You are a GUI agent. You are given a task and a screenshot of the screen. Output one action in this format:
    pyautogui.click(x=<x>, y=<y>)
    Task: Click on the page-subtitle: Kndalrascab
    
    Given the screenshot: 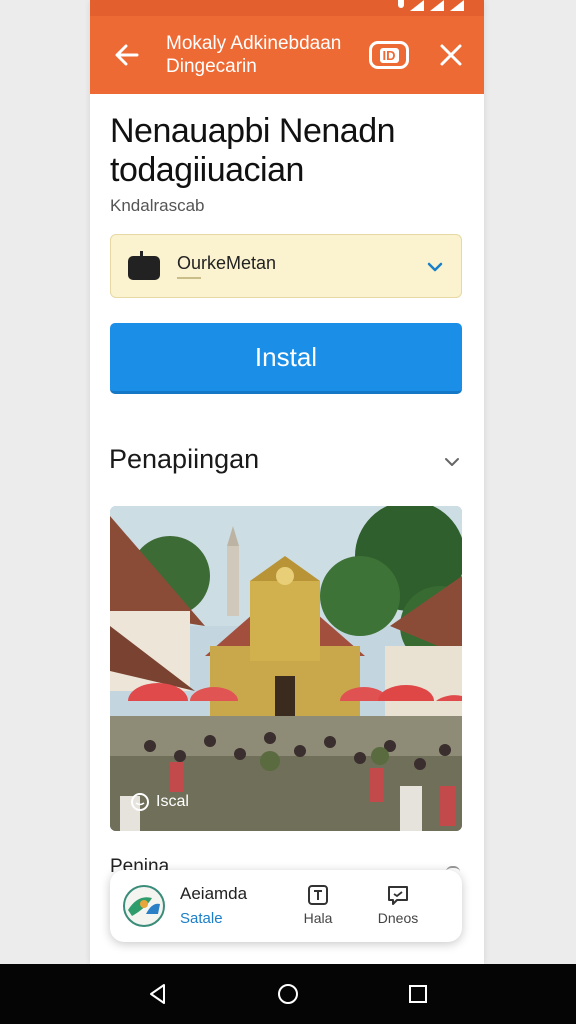 What is the action you would take?
    pyautogui.click(x=157, y=205)
    